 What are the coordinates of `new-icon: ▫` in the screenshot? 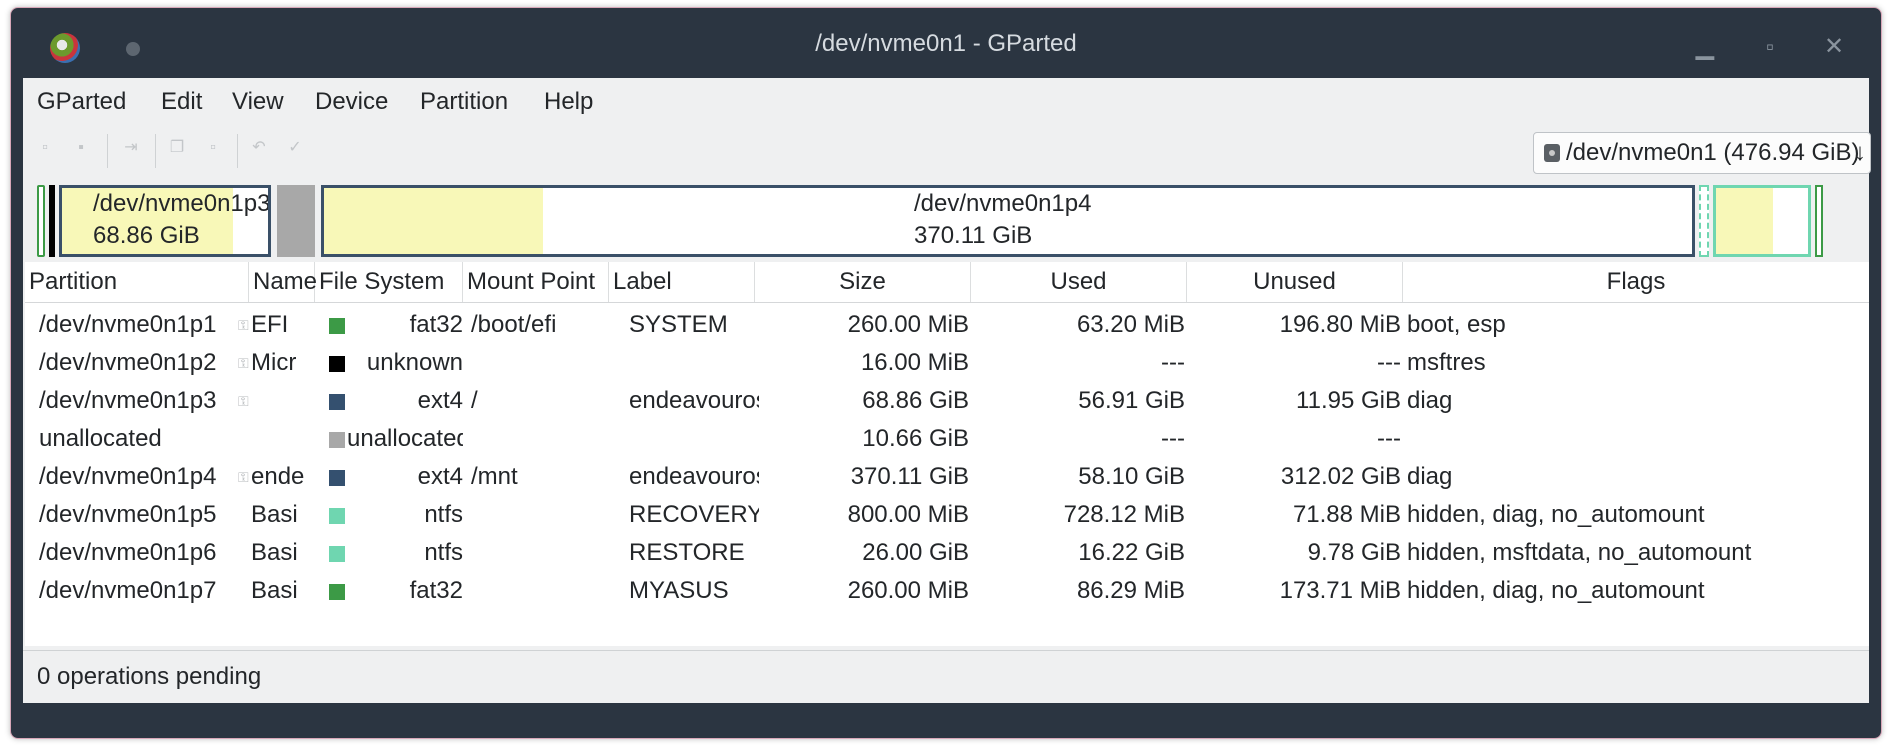 It's located at (45, 148).